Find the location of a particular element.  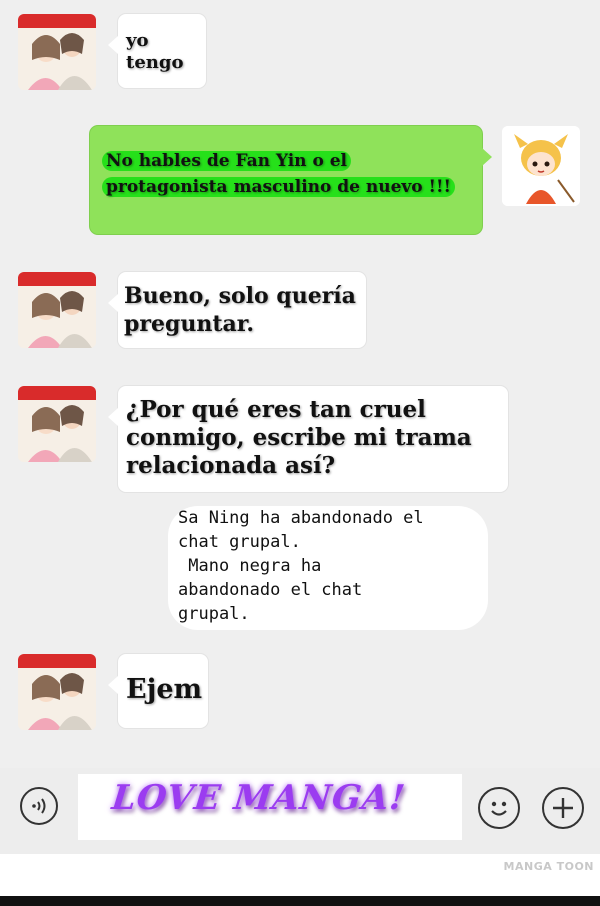

message-bubble: Ejem is located at coordinates (158, 691).